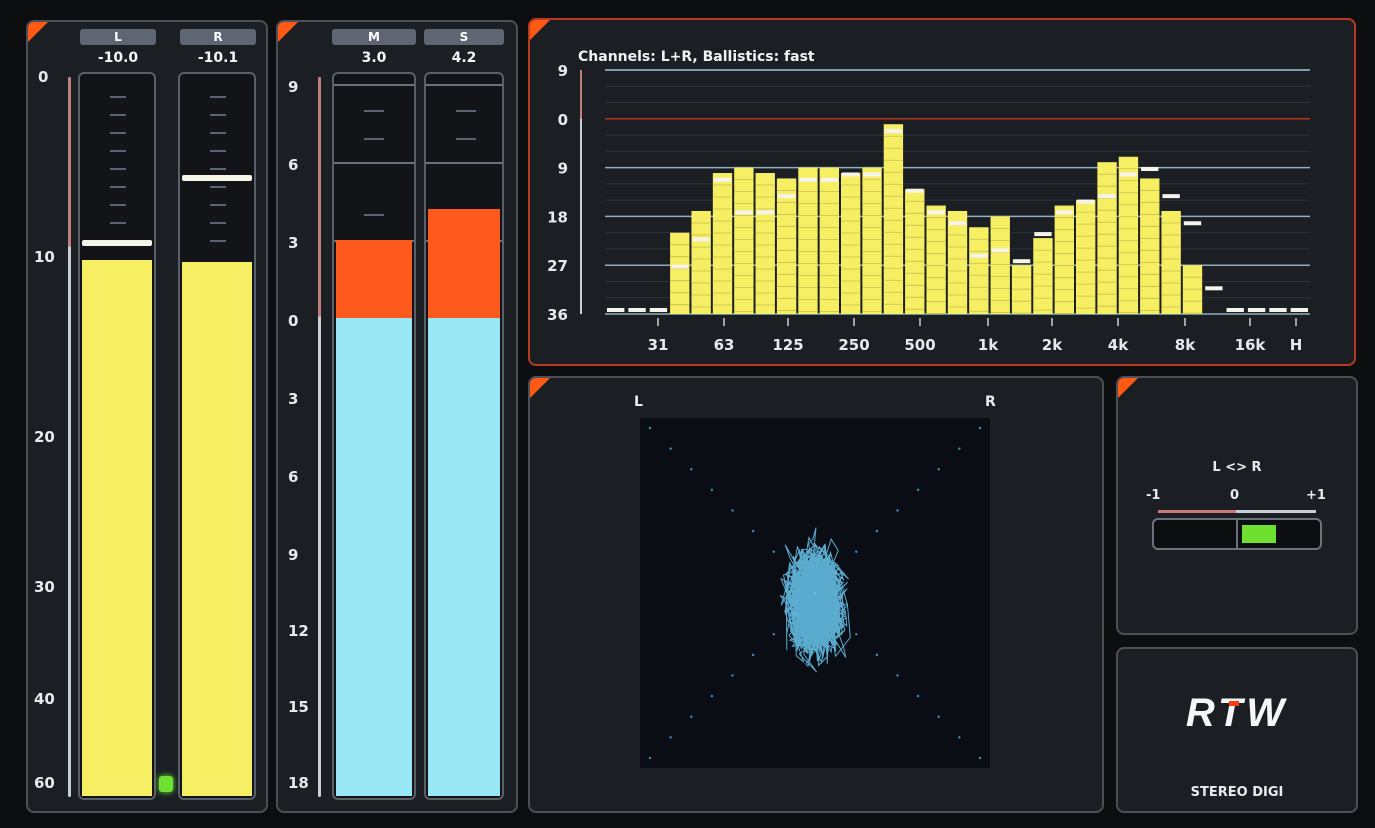 The width and height of the screenshot is (1375, 828). I want to click on scale-label: 6, so click(293, 165).